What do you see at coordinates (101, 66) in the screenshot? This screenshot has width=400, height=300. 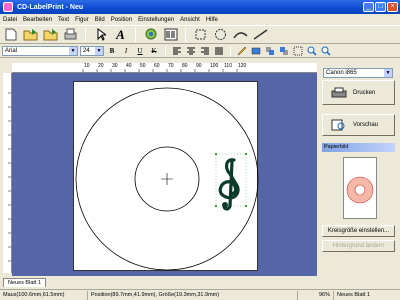 I see `ruler-tick-label: 20` at bounding box center [101, 66].